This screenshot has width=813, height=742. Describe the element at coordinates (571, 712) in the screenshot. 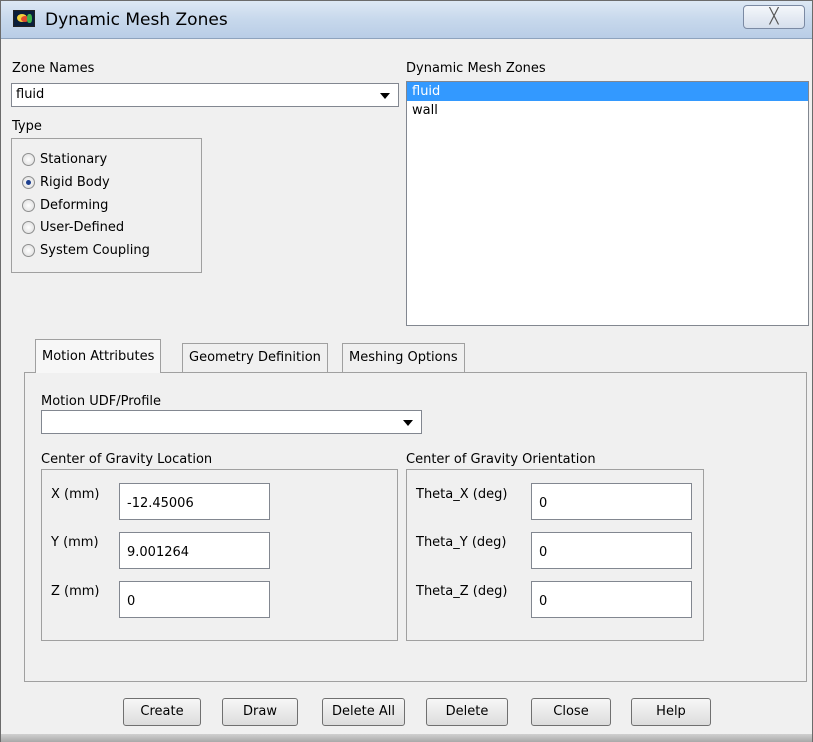

I see `close-button: Close` at that location.